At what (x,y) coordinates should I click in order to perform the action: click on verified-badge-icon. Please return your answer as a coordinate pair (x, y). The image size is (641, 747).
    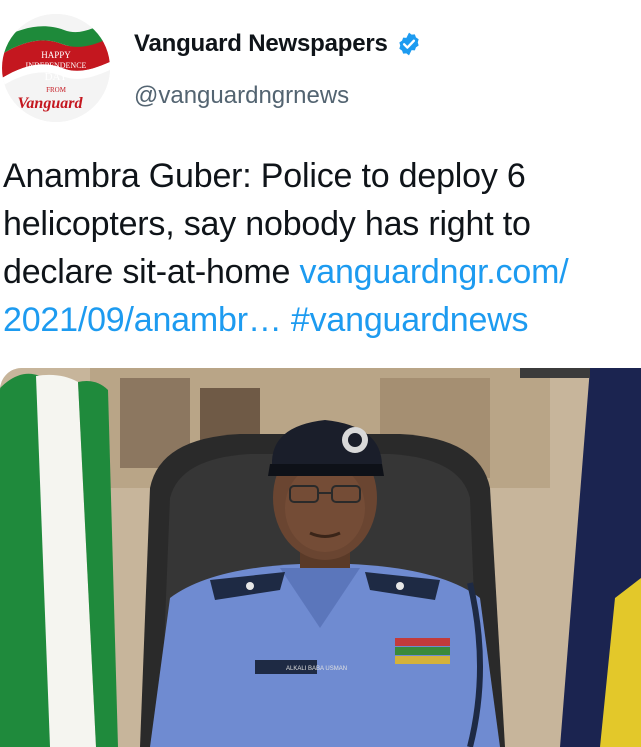
    Looking at the image, I should click on (409, 44).